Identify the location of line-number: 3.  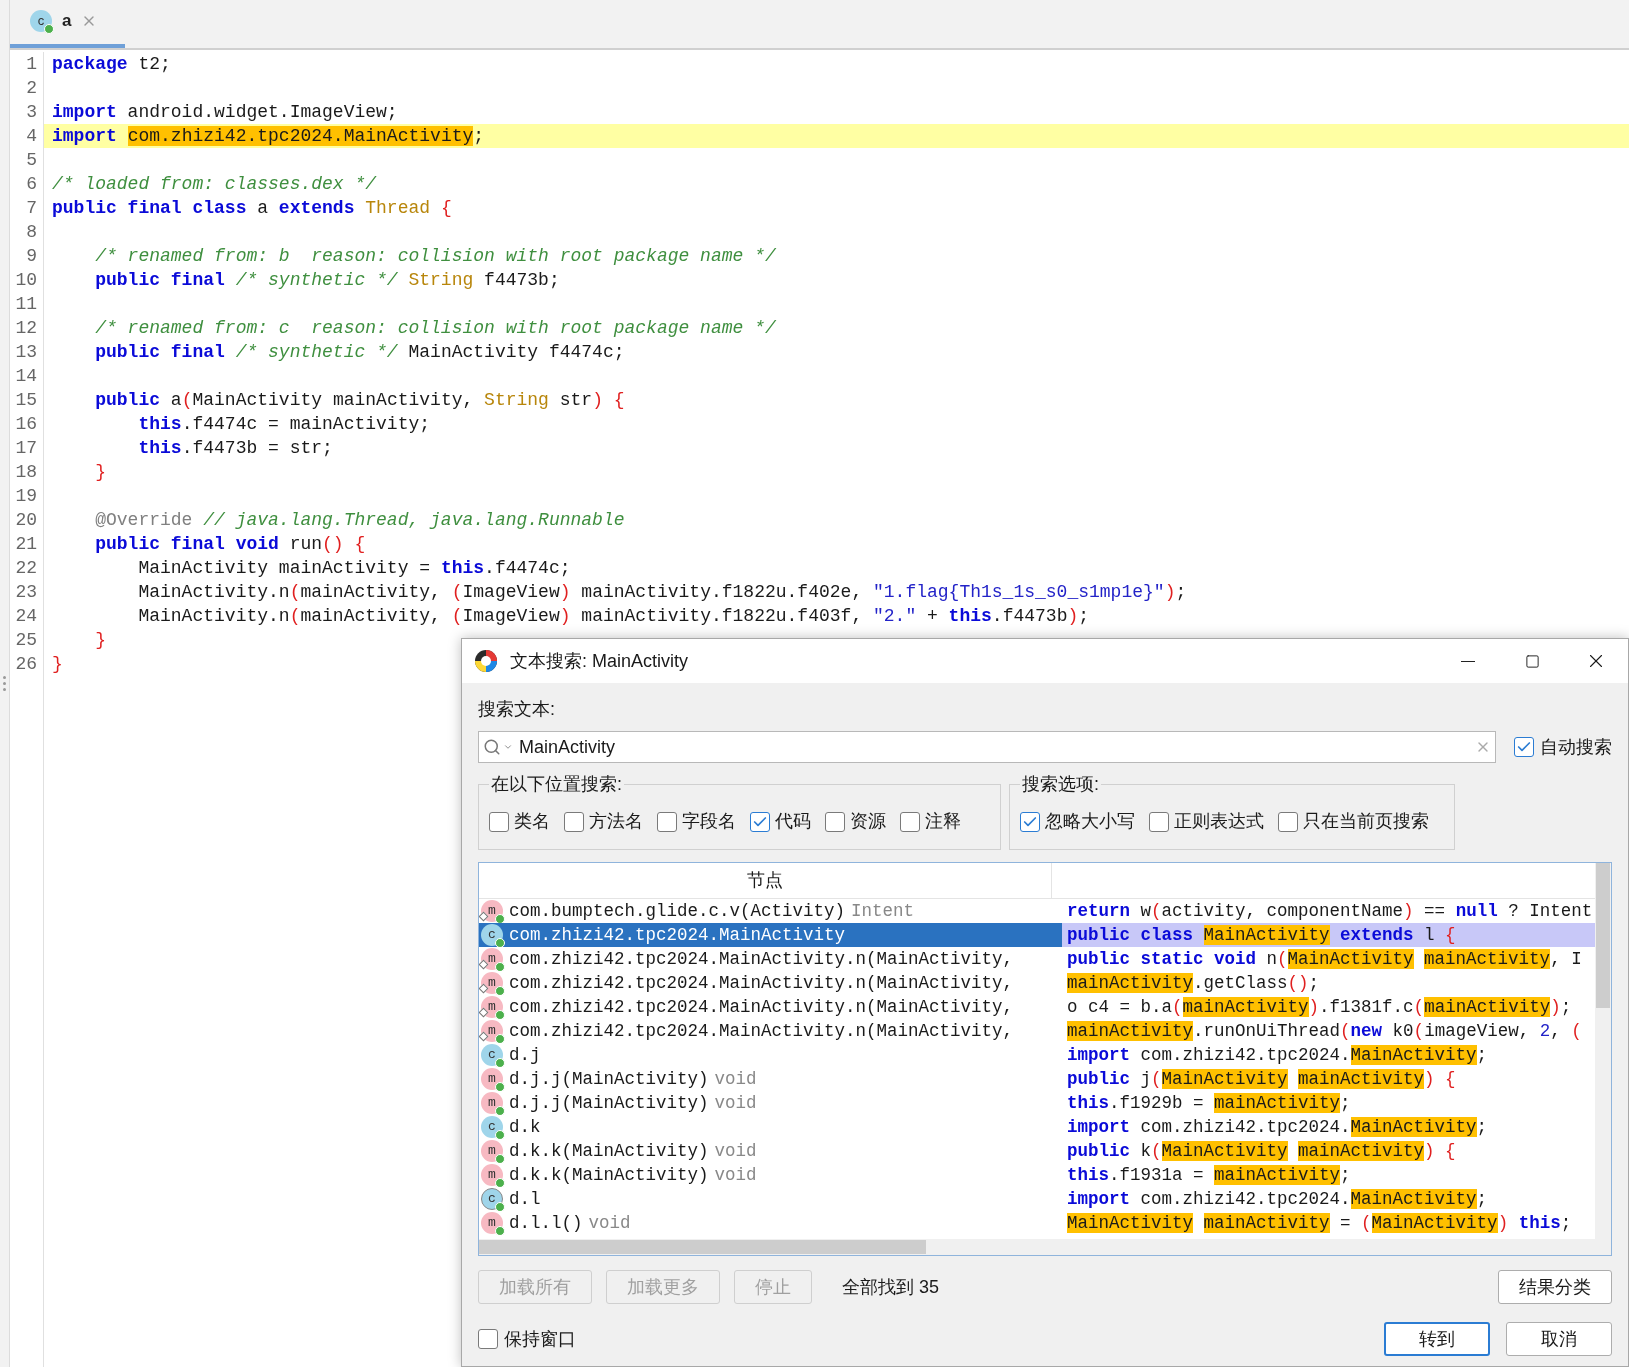
(31, 112).